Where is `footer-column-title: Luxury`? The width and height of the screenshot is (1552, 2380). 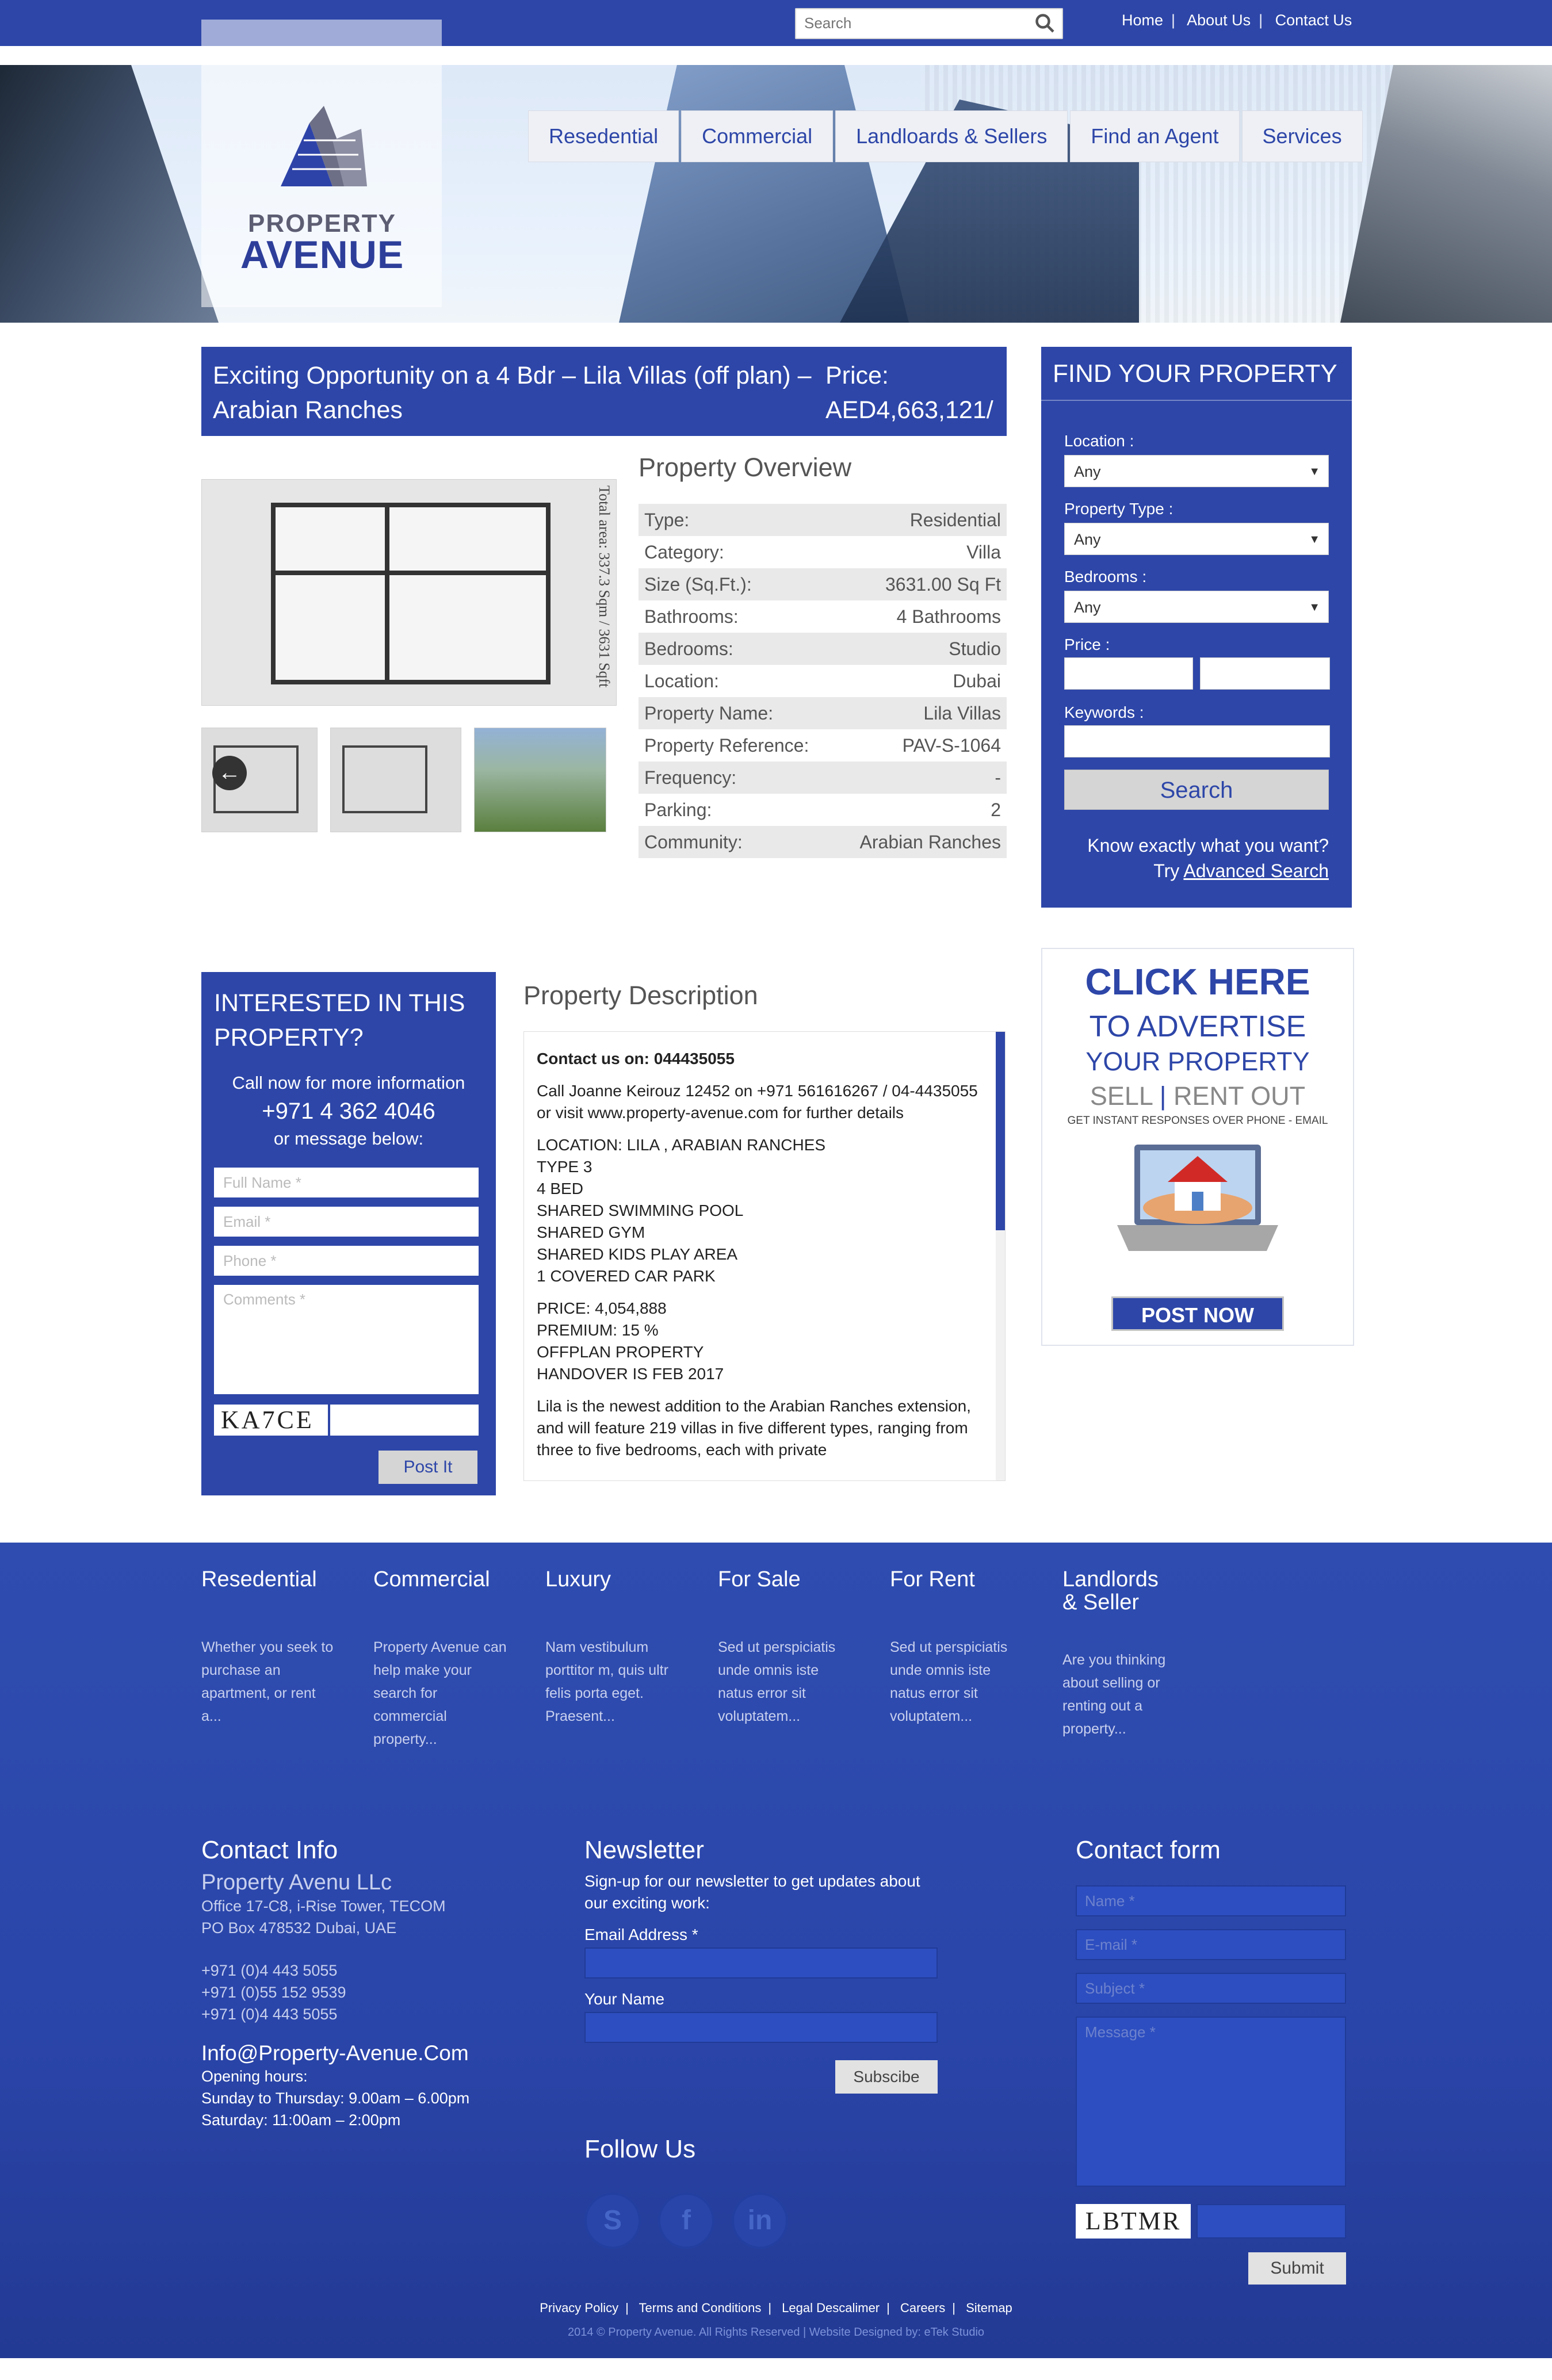
footer-column-title: Luxury is located at coordinates (614, 1580).